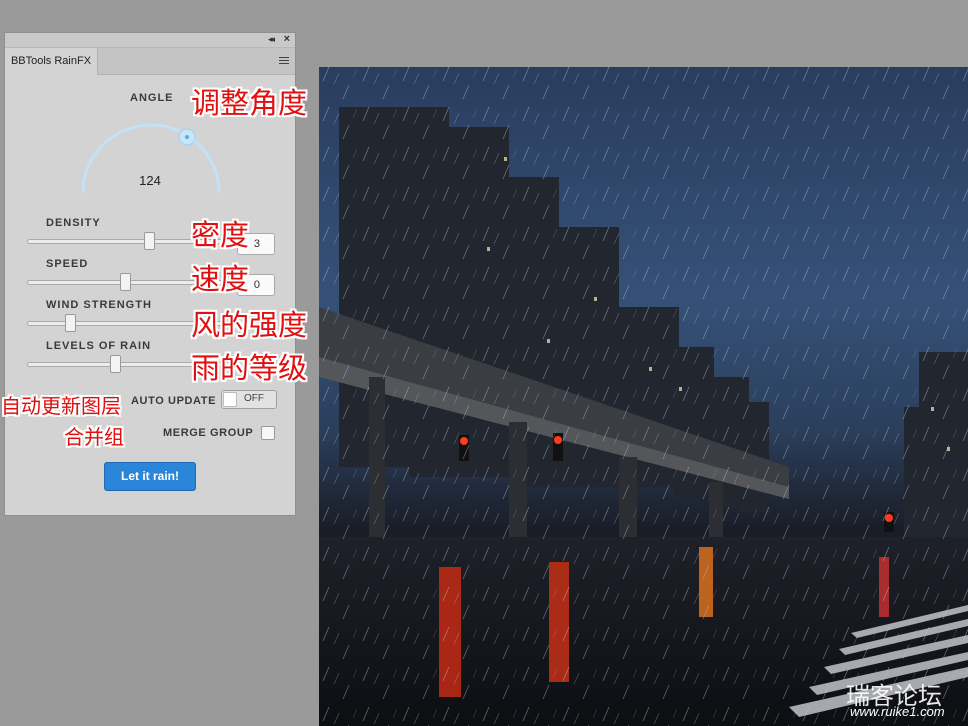  I want to click on annotation-angle: 调整角度, so click(249, 103).